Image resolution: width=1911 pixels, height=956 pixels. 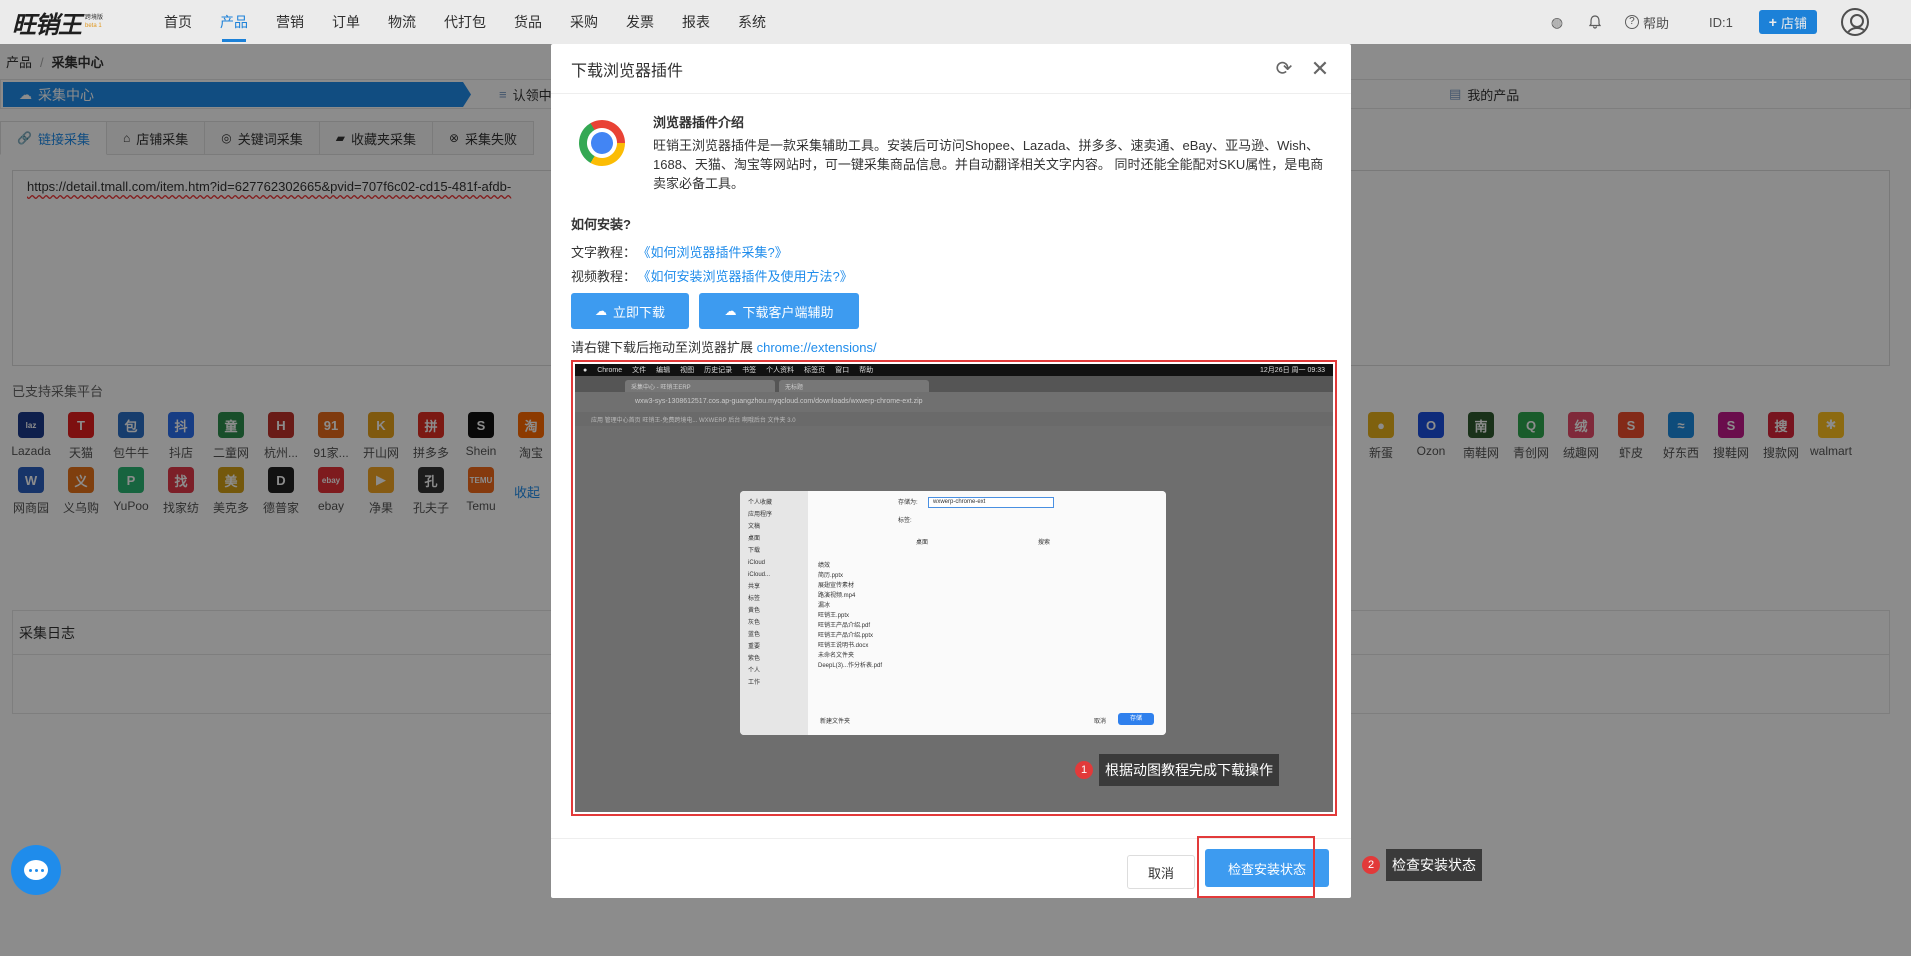 What do you see at coordinates (837, 596) in the screenshot?
I see `dialog-file-item: 路演视频.mp4` at bounding box center [837, 596].